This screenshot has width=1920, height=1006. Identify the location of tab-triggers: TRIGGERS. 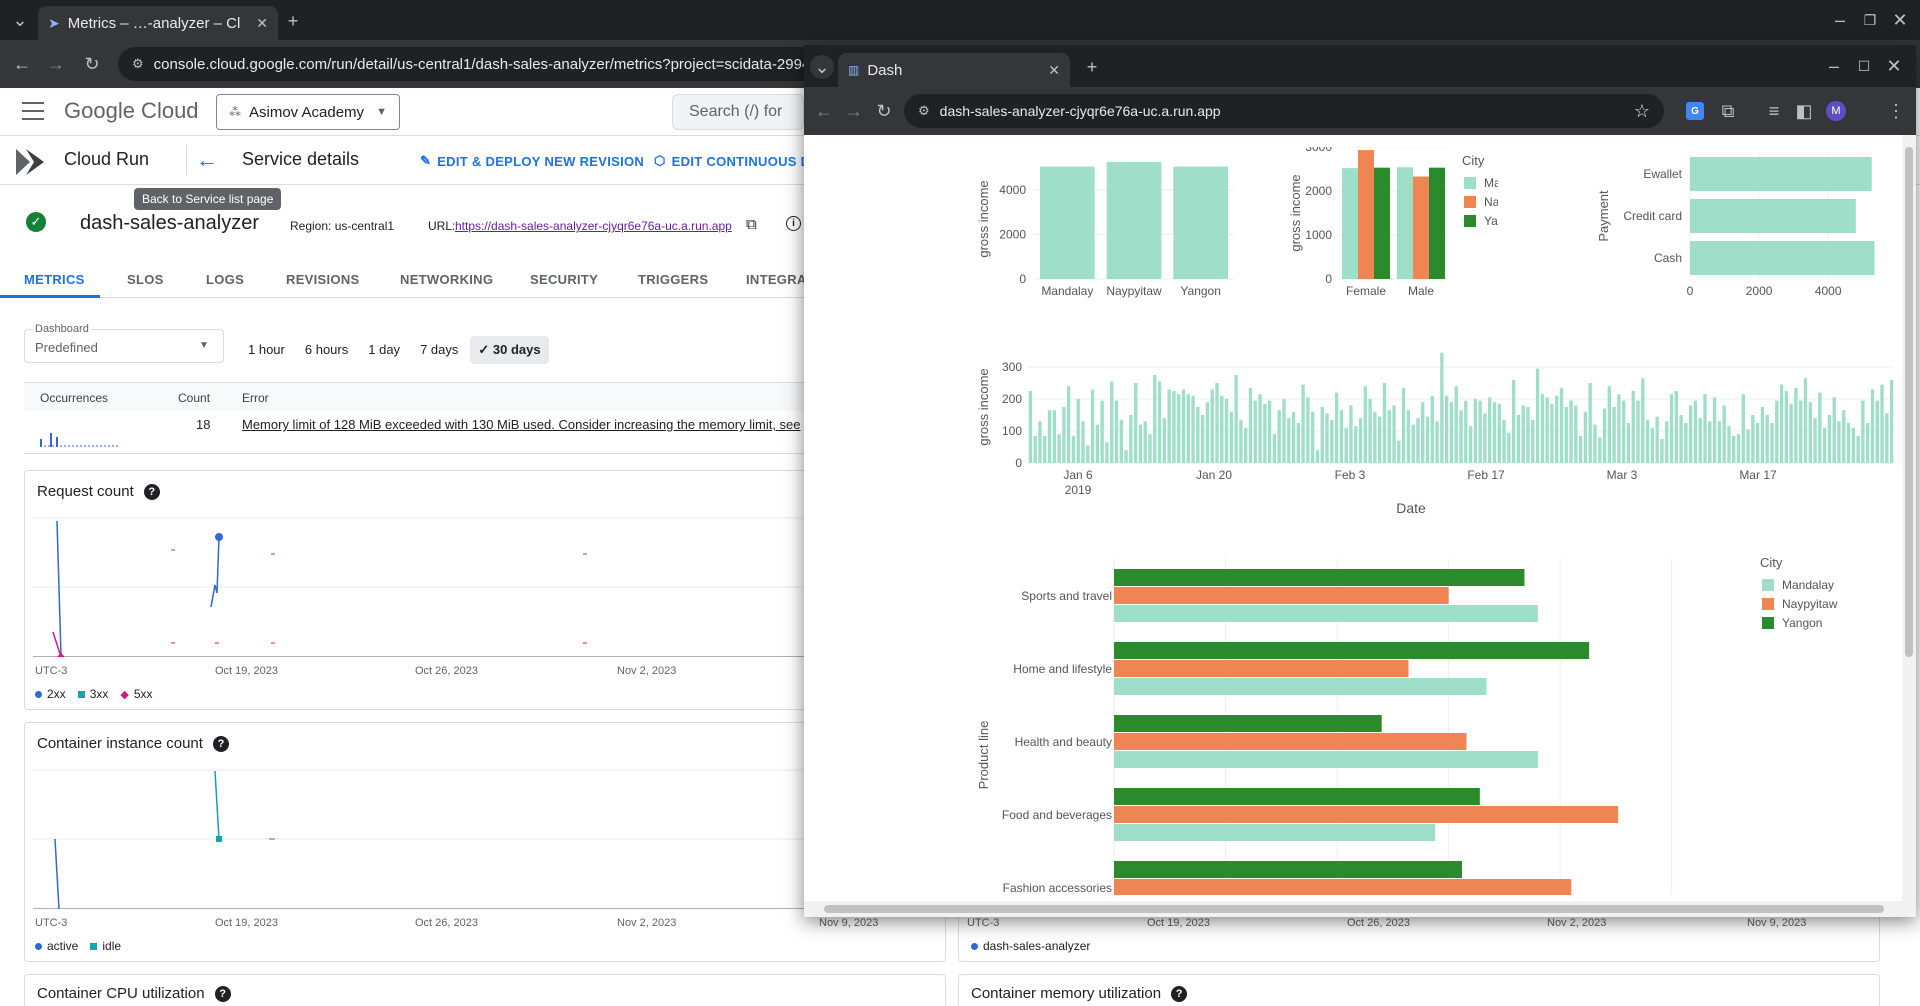
(673, 279).